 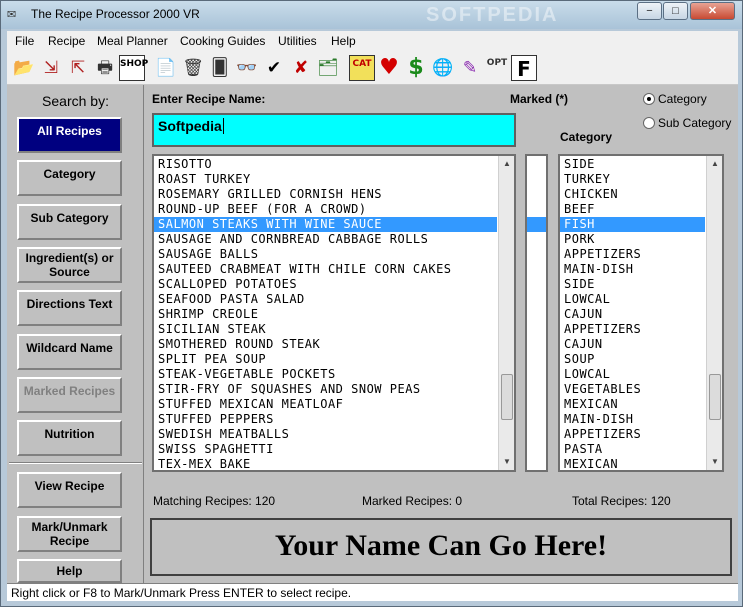 What do you see at coordinates (325, 299) in the screenshot?
I see `list-item: SEAFOOD PASTA SALAD` at bounding box center [325, 299].